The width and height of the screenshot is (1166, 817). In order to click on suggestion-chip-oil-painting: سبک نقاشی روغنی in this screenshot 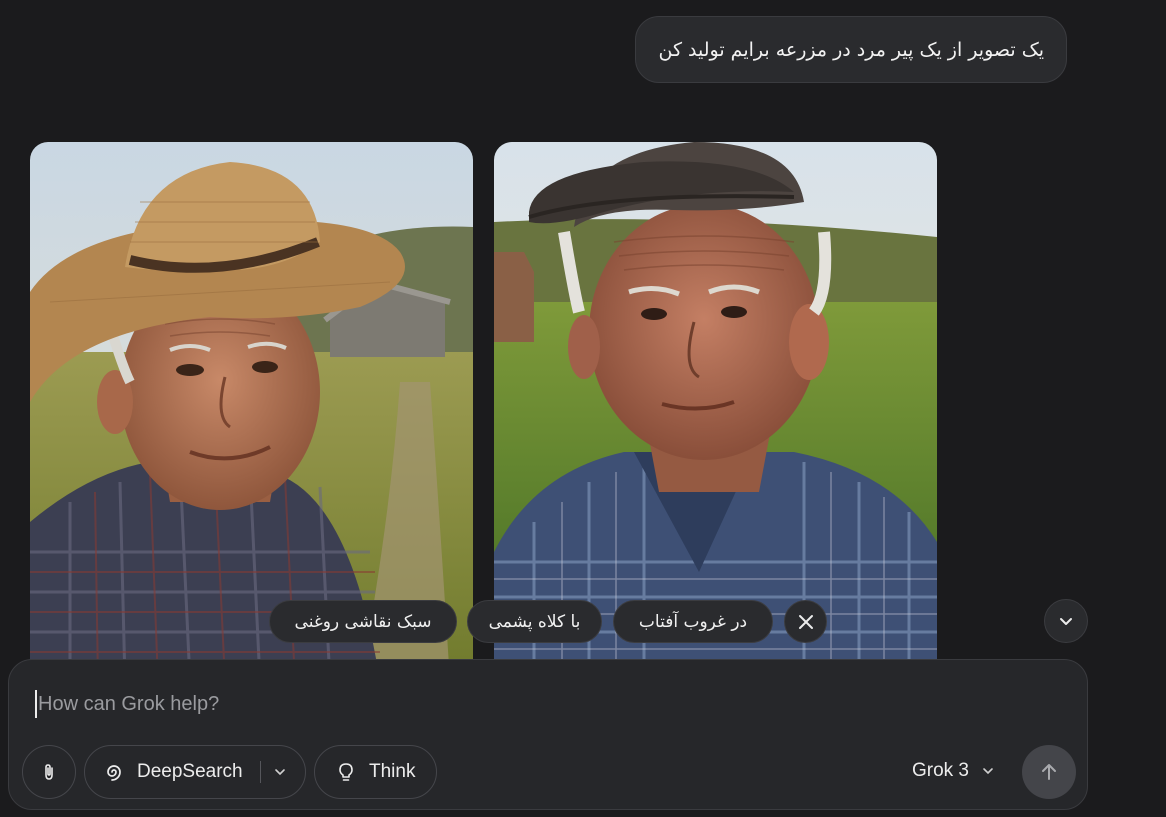, I will do `click(363, 621)`.